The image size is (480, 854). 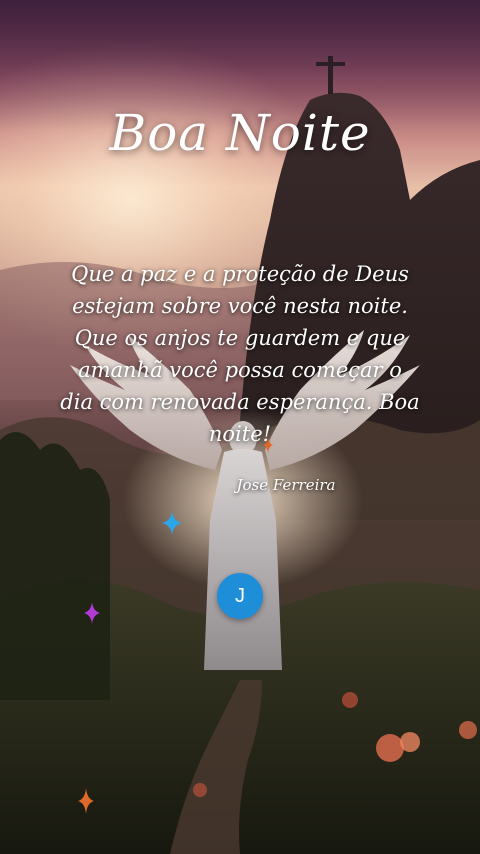 What do you see at coordinates (240, 133) in the screenshot?
I see `greeting-title: Boa Noite` at bounding box center [240, 133].